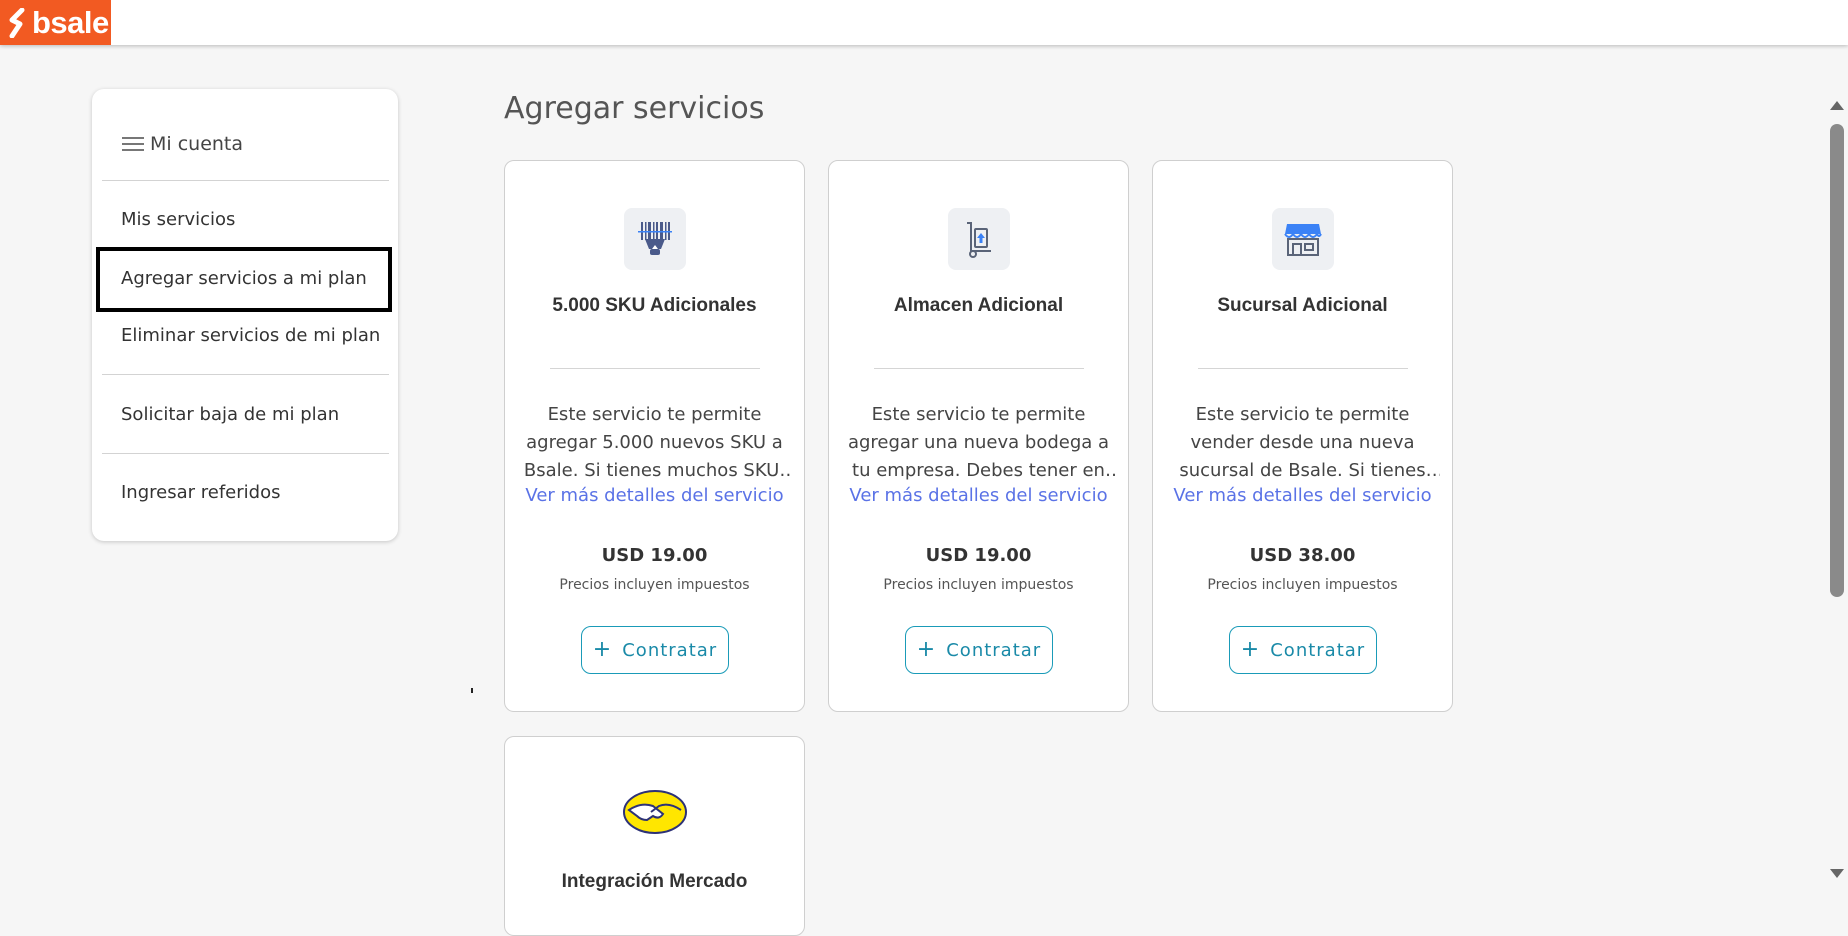  What do you see at coordinates (978, 305) in the screenshot?
I see `card-title: Almacen Adicional` at bounding box center [978, 305].